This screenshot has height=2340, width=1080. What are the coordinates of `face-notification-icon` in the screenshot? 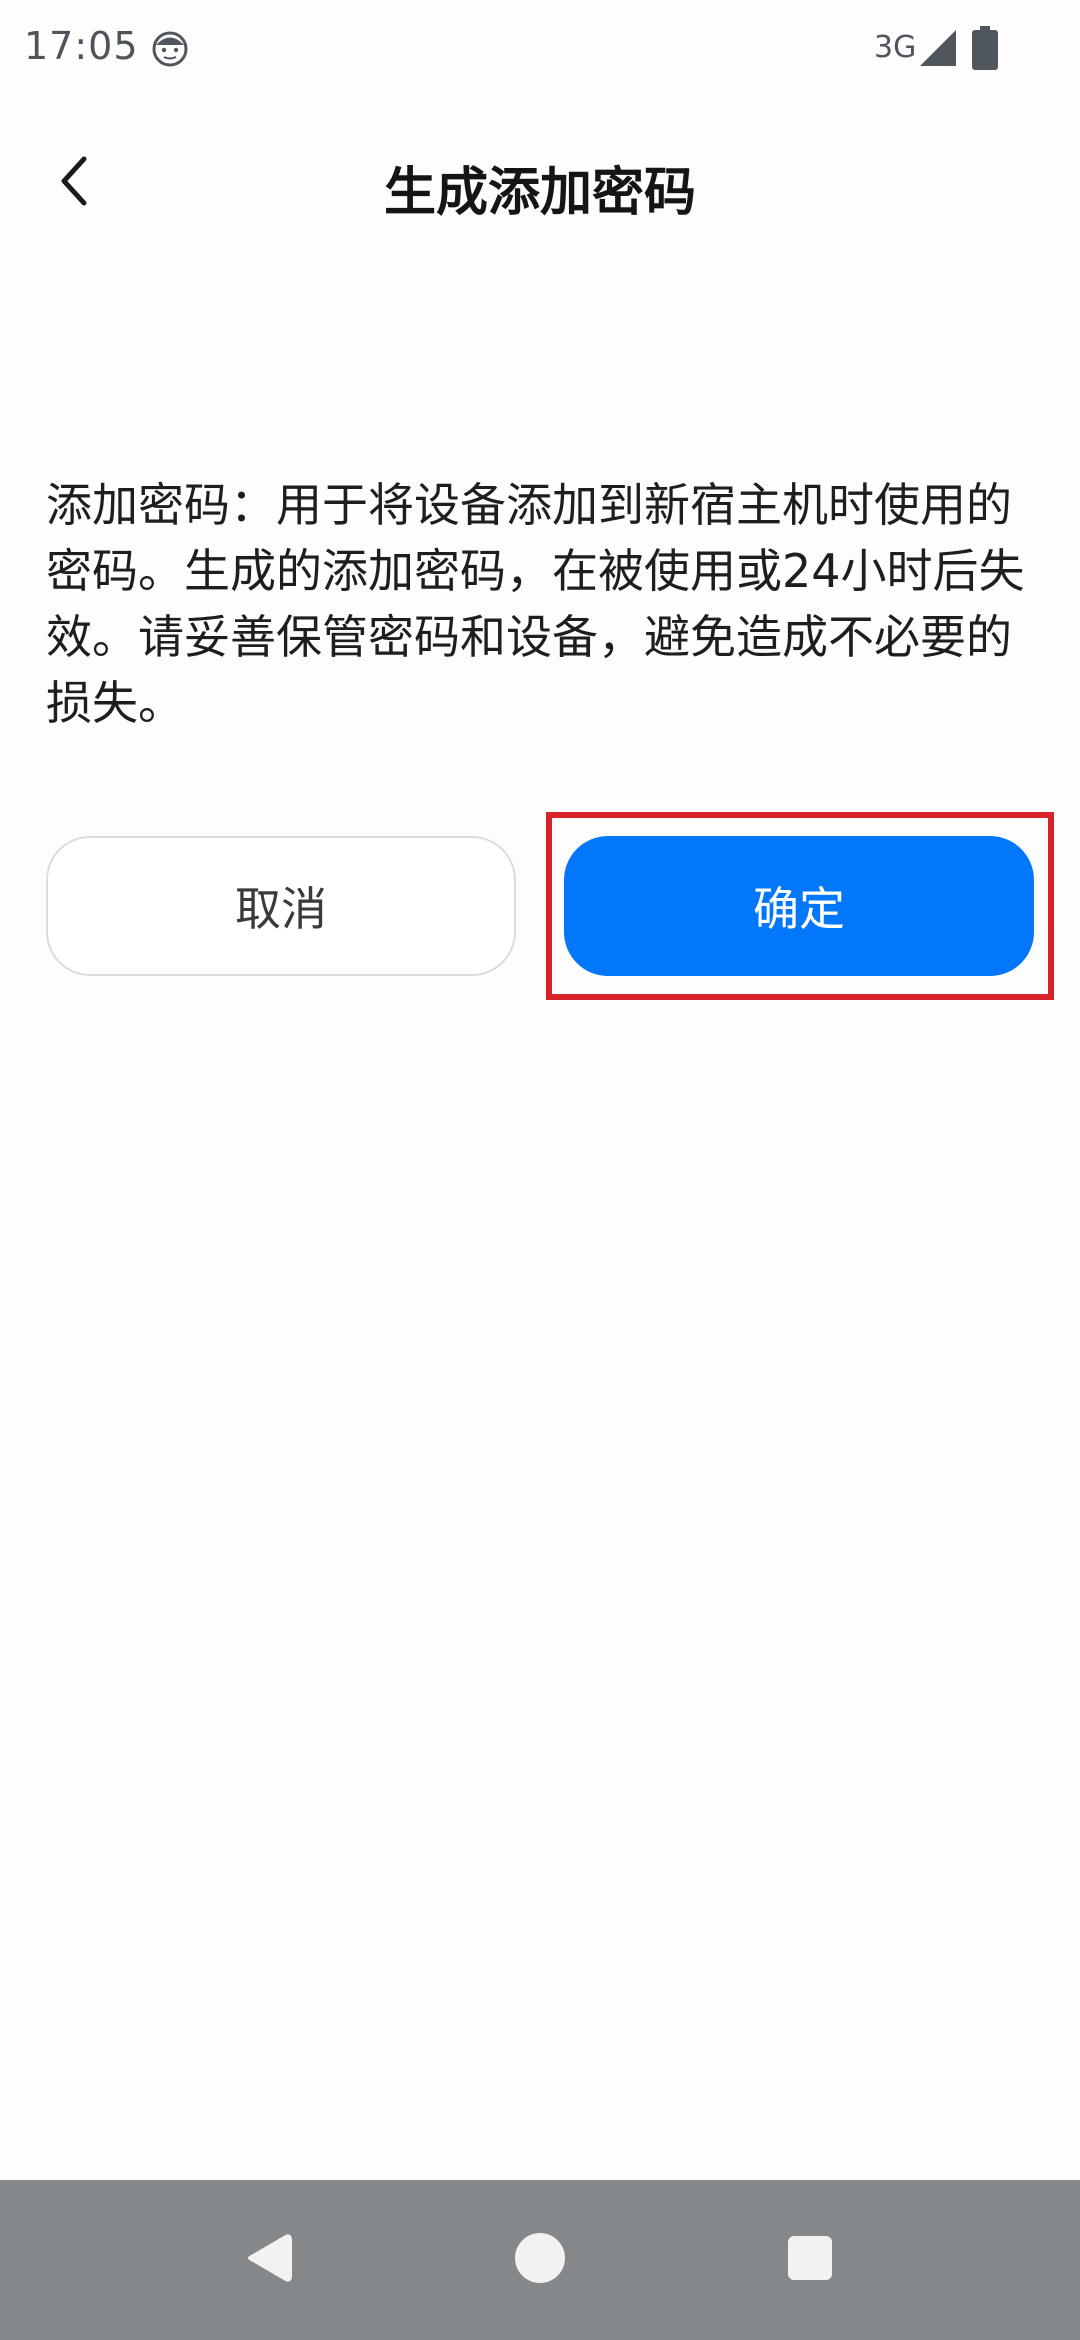 It's located at (170, 48).